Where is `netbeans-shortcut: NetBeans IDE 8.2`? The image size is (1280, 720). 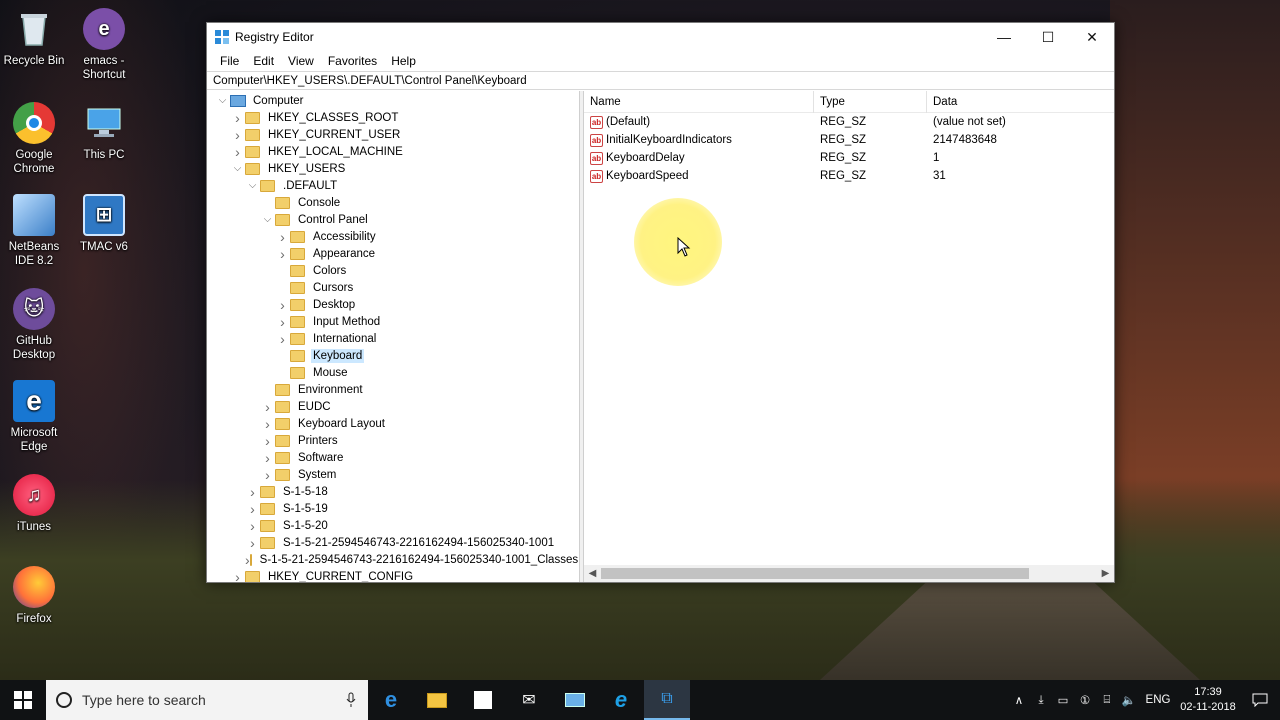
netbeans-shortcut: NetBeans IDE 8.2 is located at coordinates (34, 231).